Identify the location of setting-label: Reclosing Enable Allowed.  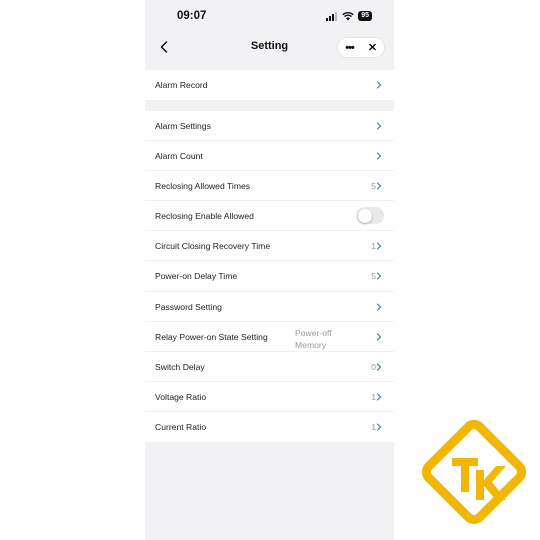
(204, 216).